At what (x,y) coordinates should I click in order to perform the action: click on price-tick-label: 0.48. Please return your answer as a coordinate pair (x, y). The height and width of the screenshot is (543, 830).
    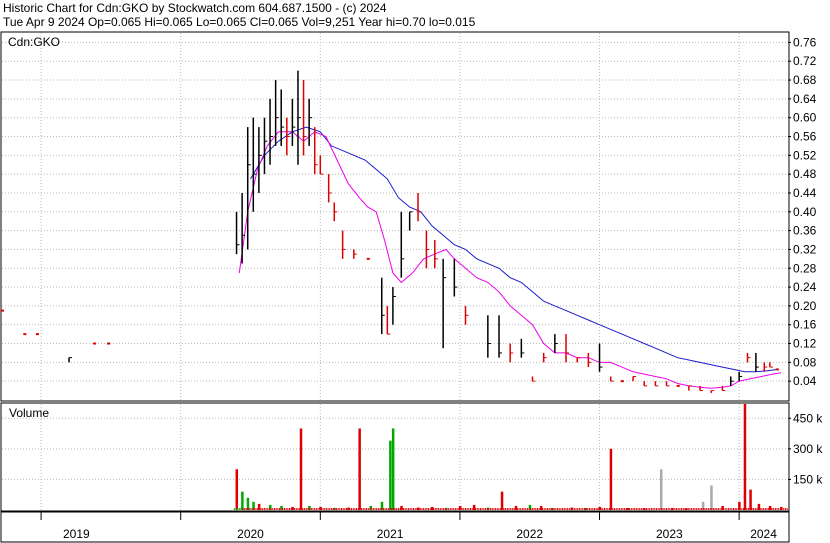
    Looking at the image, I should click on (805, 174).